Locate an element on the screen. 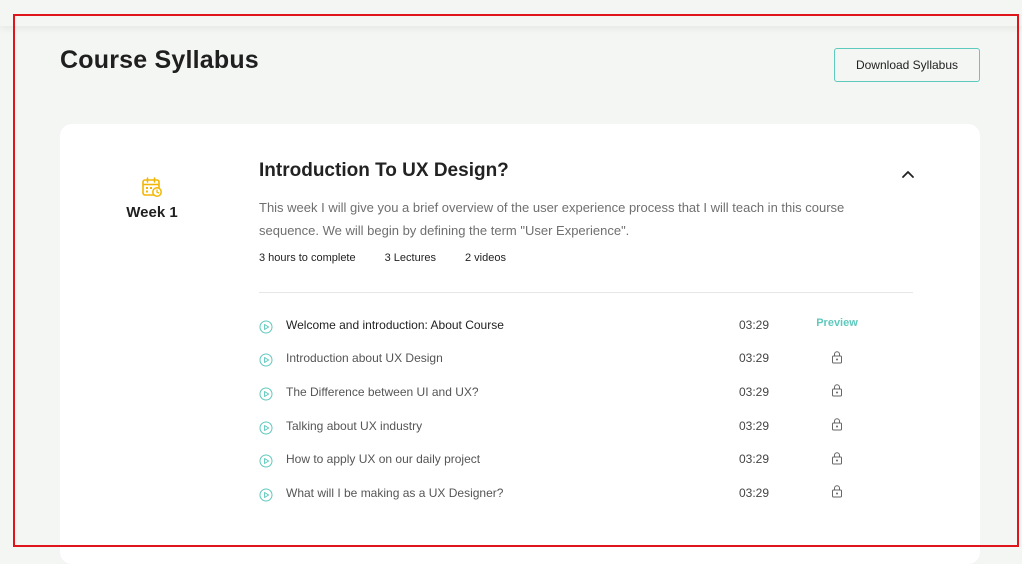 Image resolution: width=1022 pixels, height=564 pixels. page-title: Course Syllabus is located at coordinates (159, 60).